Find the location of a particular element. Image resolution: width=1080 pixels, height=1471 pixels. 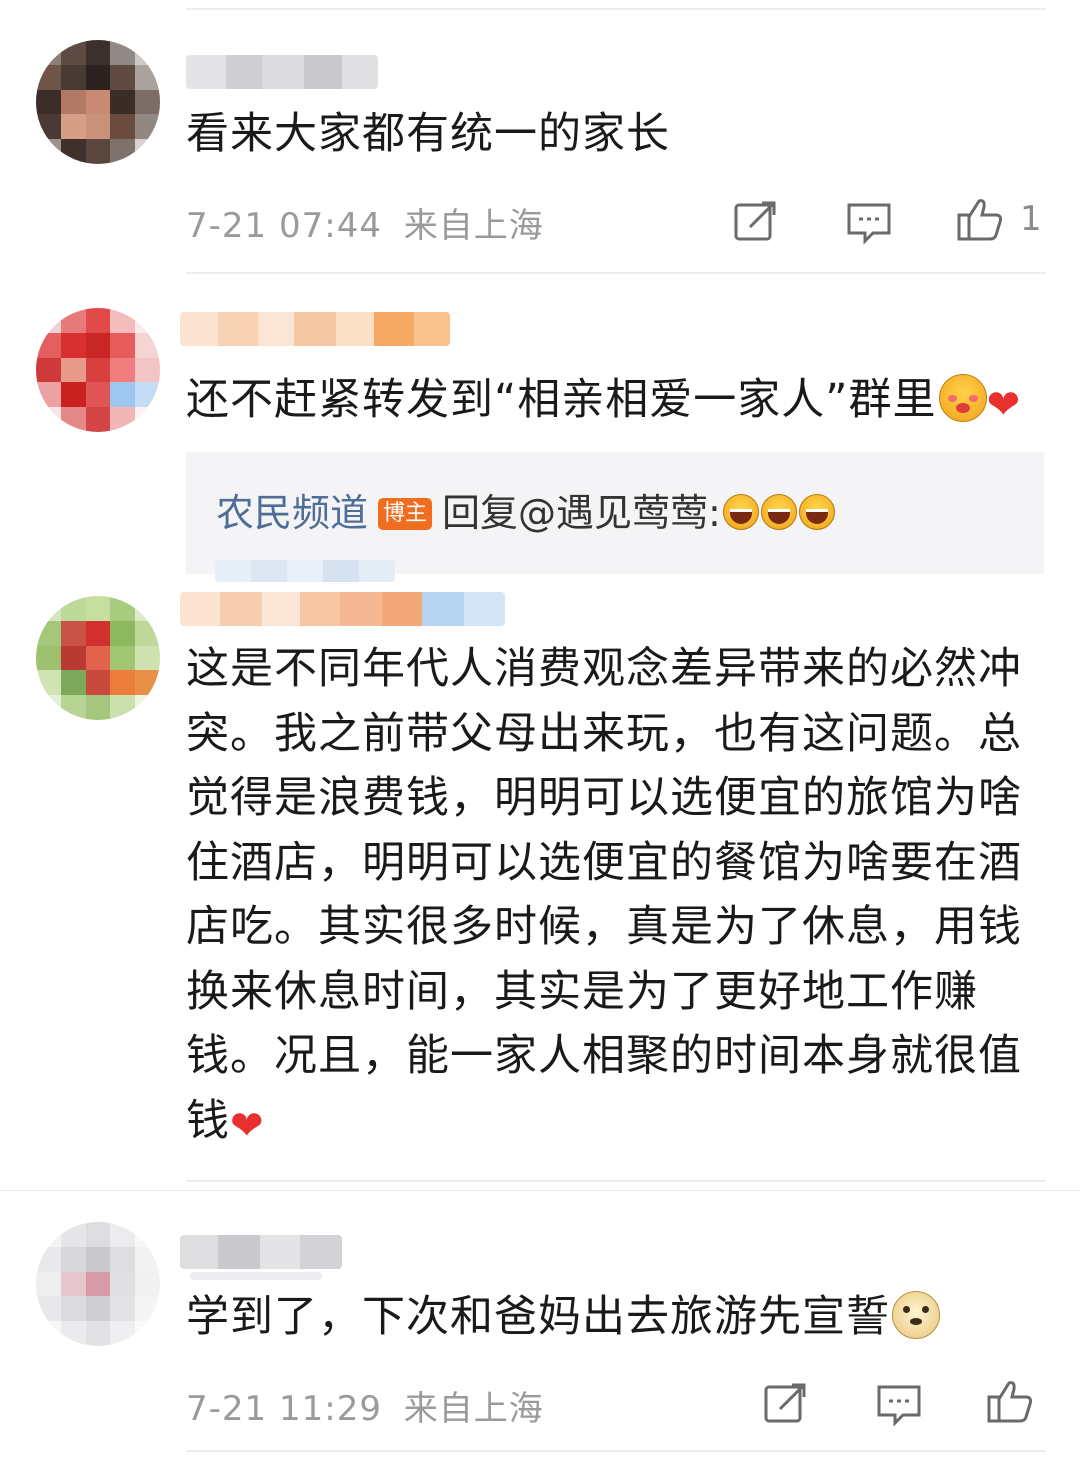

comment-meta: 7-21 07:44 来自上海 is located at coordinates (365, 222).